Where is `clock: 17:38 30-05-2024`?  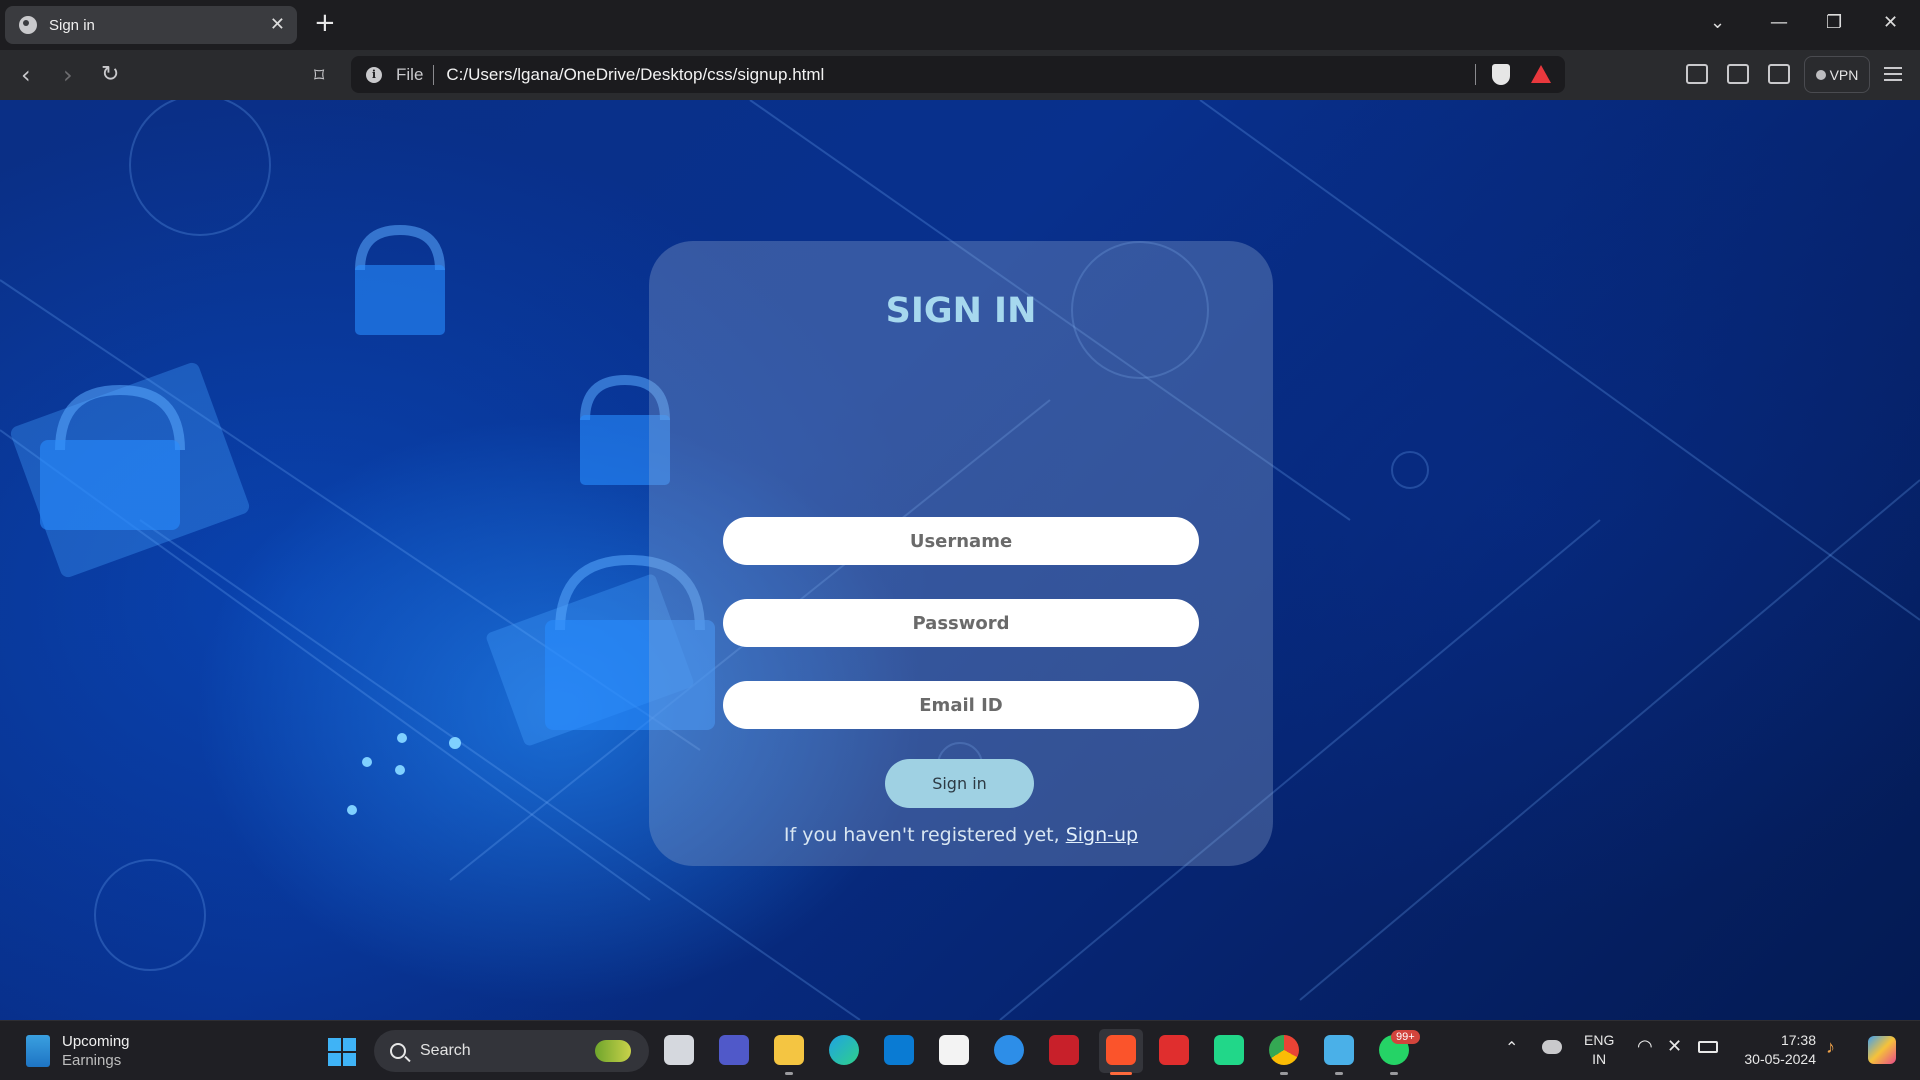
clock: 17:38 30-05-2024 is located at coordinates (1776, 1050).